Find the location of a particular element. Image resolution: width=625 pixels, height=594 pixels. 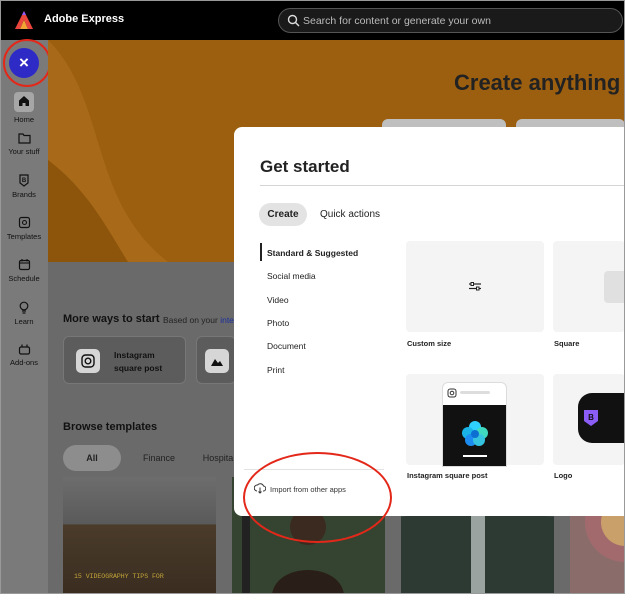

sidebar-item-add-ons: Add-ons is located at coordinates (24, 355).